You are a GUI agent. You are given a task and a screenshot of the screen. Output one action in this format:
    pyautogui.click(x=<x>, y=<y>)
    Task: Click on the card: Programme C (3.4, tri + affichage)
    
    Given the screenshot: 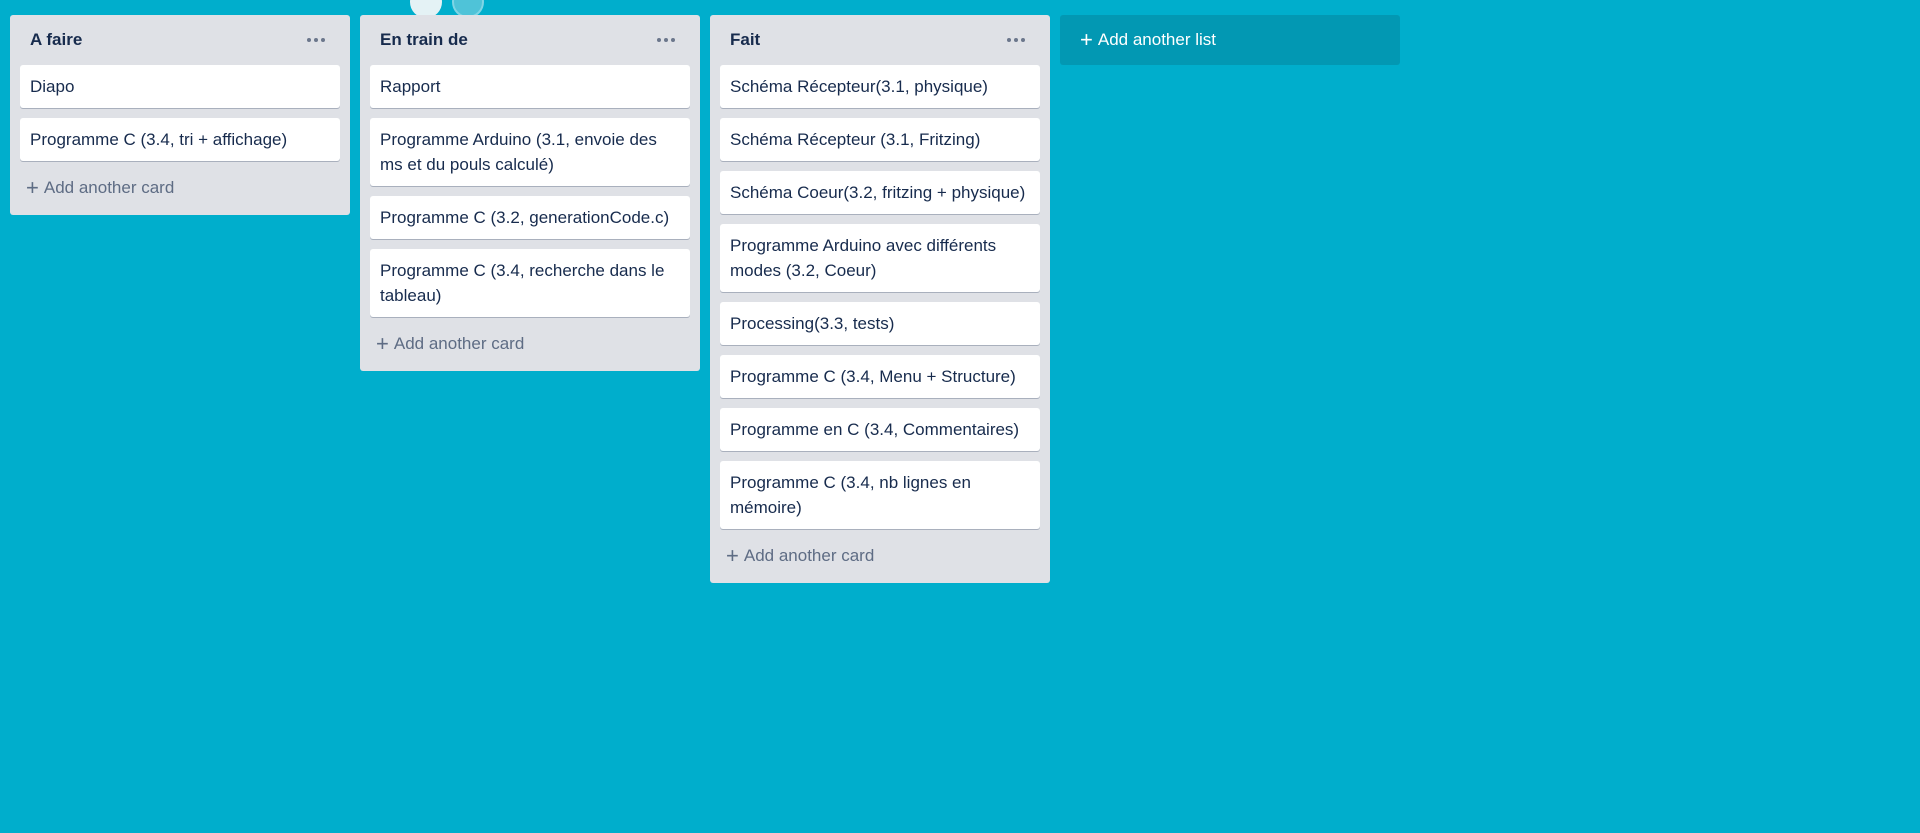 What is the action you would take?
    pyautogui.click(x=180, y=139)
    